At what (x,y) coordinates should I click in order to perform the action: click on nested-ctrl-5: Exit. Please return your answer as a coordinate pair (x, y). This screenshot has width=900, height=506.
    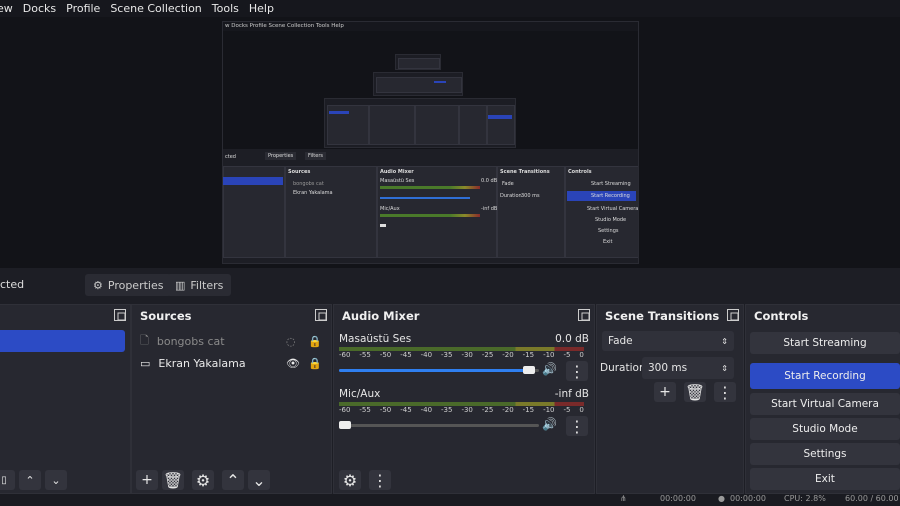
    Looking at the image, I should click on (608, 242).